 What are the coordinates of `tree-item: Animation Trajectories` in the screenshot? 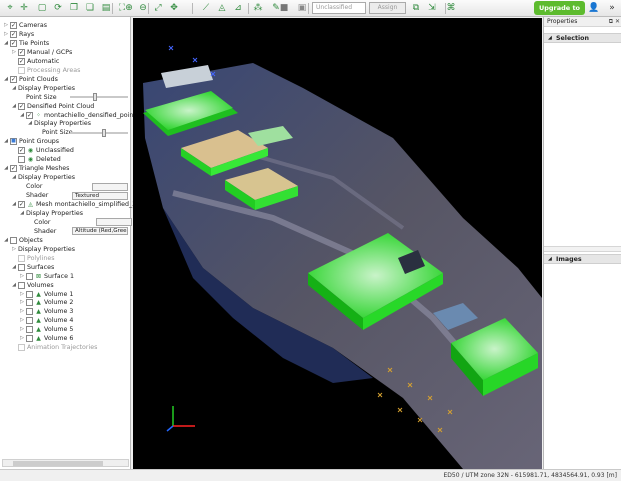 It's located at (65, 347).